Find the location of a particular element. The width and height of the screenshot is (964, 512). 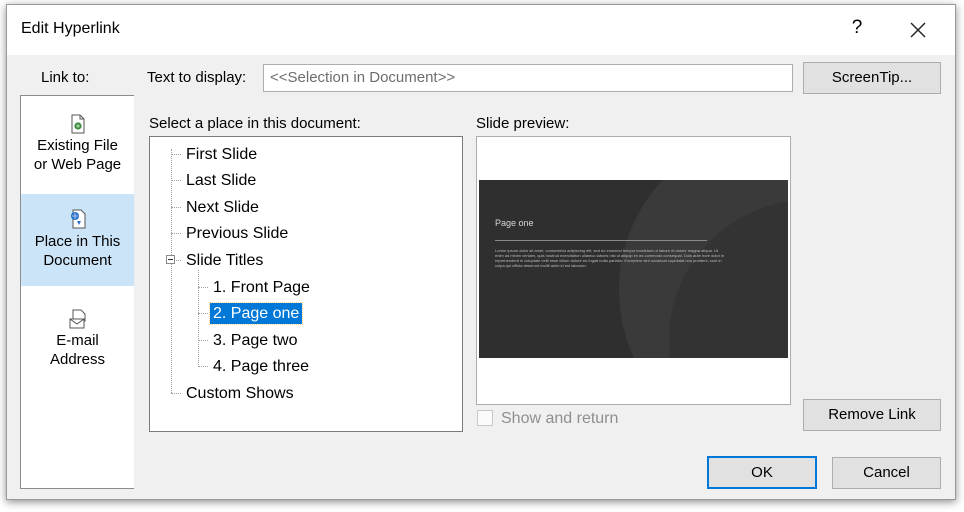

link-place-in-document: Place in This Document is located at coordinates (77, 240).